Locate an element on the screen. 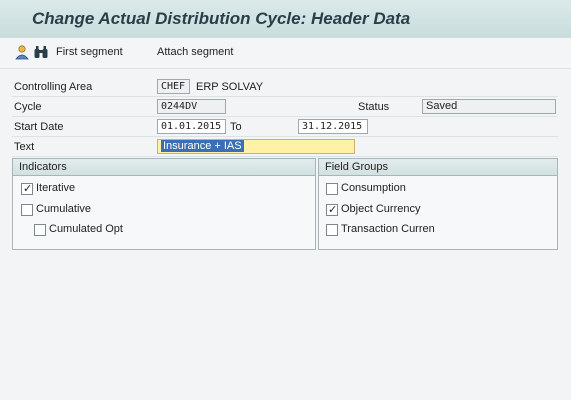 The height and width of the screenshot is (400, 571). attach-segment-button: Attach segment is located at coordinates (195, 52).